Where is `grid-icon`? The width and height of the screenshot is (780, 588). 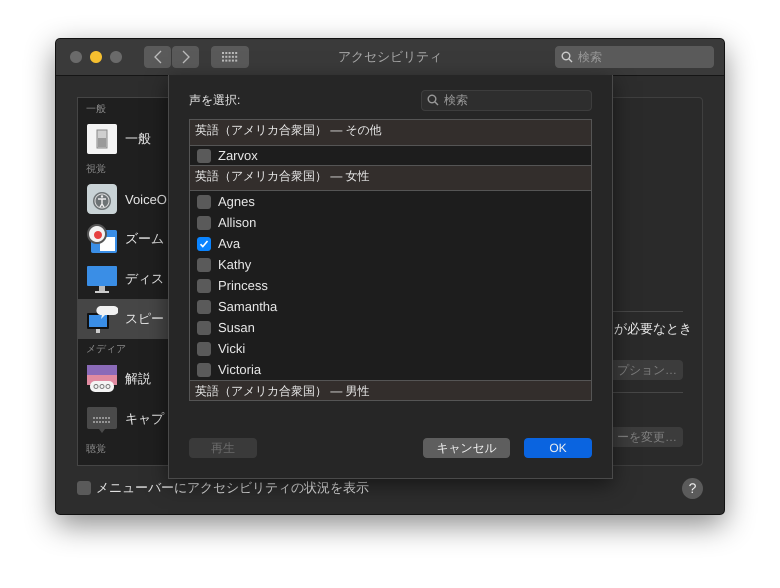
grid-icon is located at coordinates (230, 57).